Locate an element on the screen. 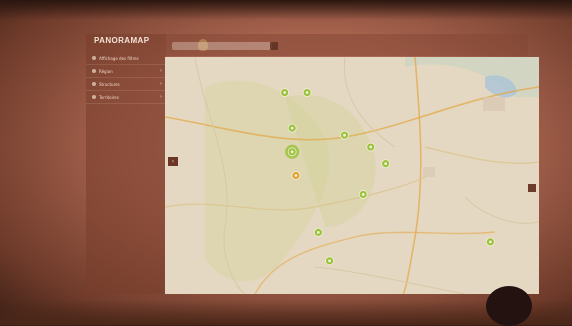 The height and width of the screenshot is (326, 572). filter-icon is located at coordinates (94, 58).